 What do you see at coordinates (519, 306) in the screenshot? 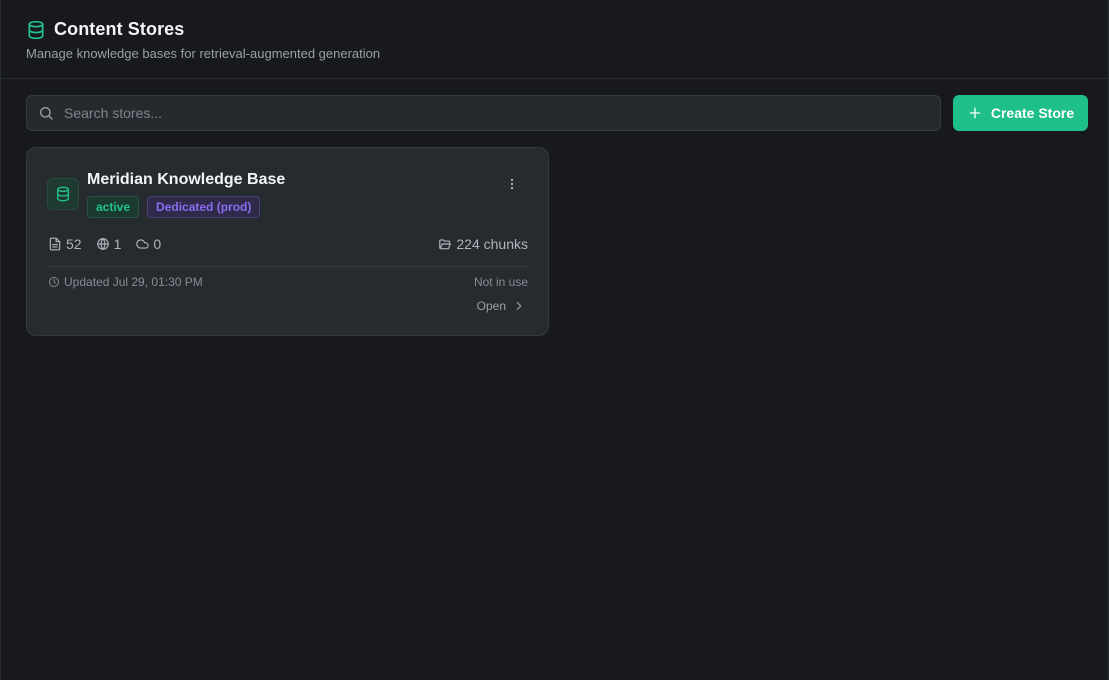
I see `chevron-right-icon` at bounding box center [519, 306].